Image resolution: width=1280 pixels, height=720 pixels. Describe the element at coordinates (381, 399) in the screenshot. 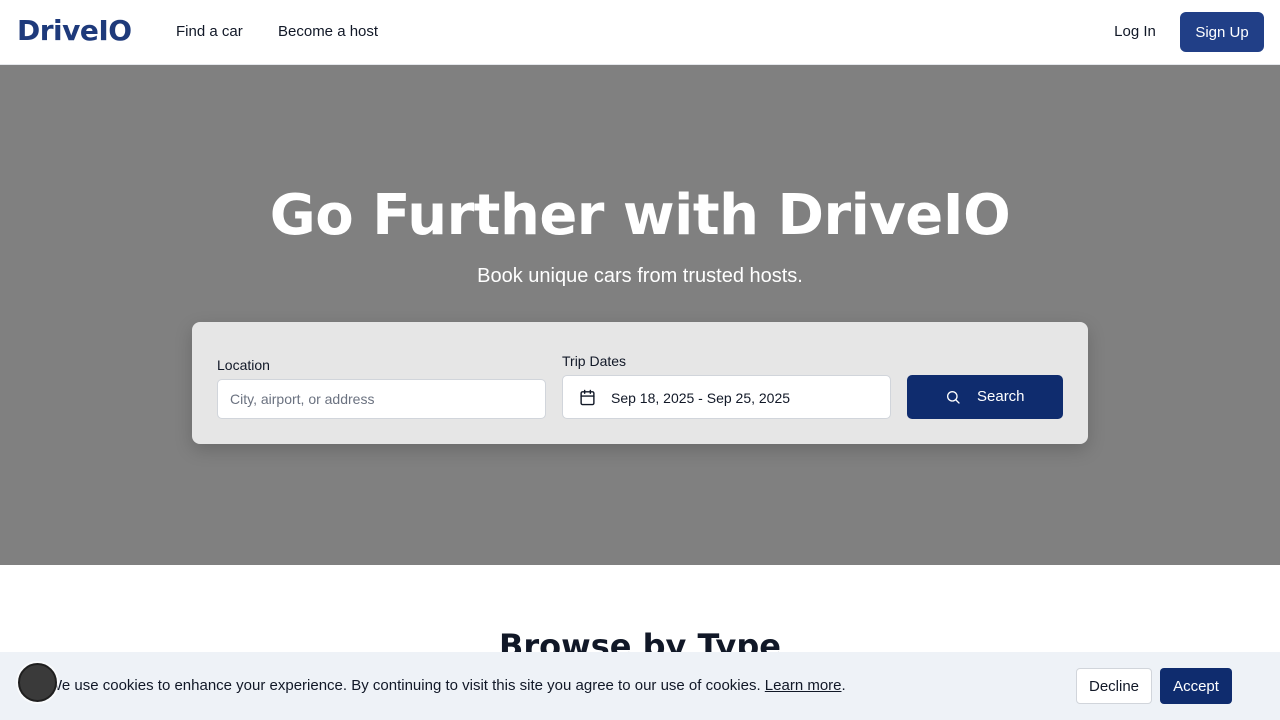

I see `location-input` at that location.